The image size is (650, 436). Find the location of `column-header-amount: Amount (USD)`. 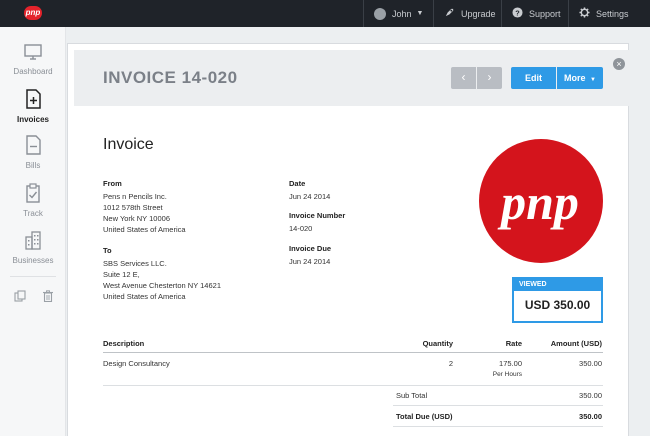

column-header-amount: Amount (USD) is located at coordinates (576, 343).